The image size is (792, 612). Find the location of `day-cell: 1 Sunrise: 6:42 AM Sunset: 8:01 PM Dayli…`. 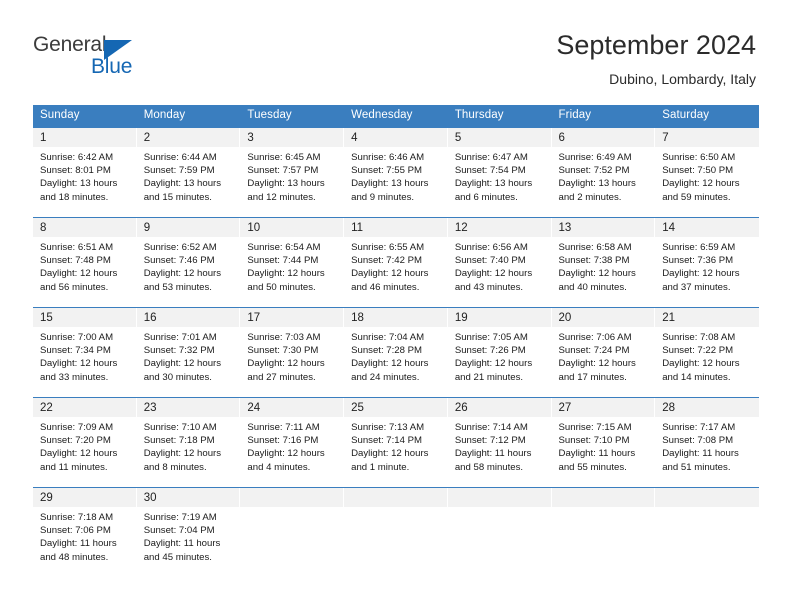

day-cell: 1 Sunrise: 6:42 AM Sunset: 8:01 PM Dayli… is located at coordinates (85, 172).